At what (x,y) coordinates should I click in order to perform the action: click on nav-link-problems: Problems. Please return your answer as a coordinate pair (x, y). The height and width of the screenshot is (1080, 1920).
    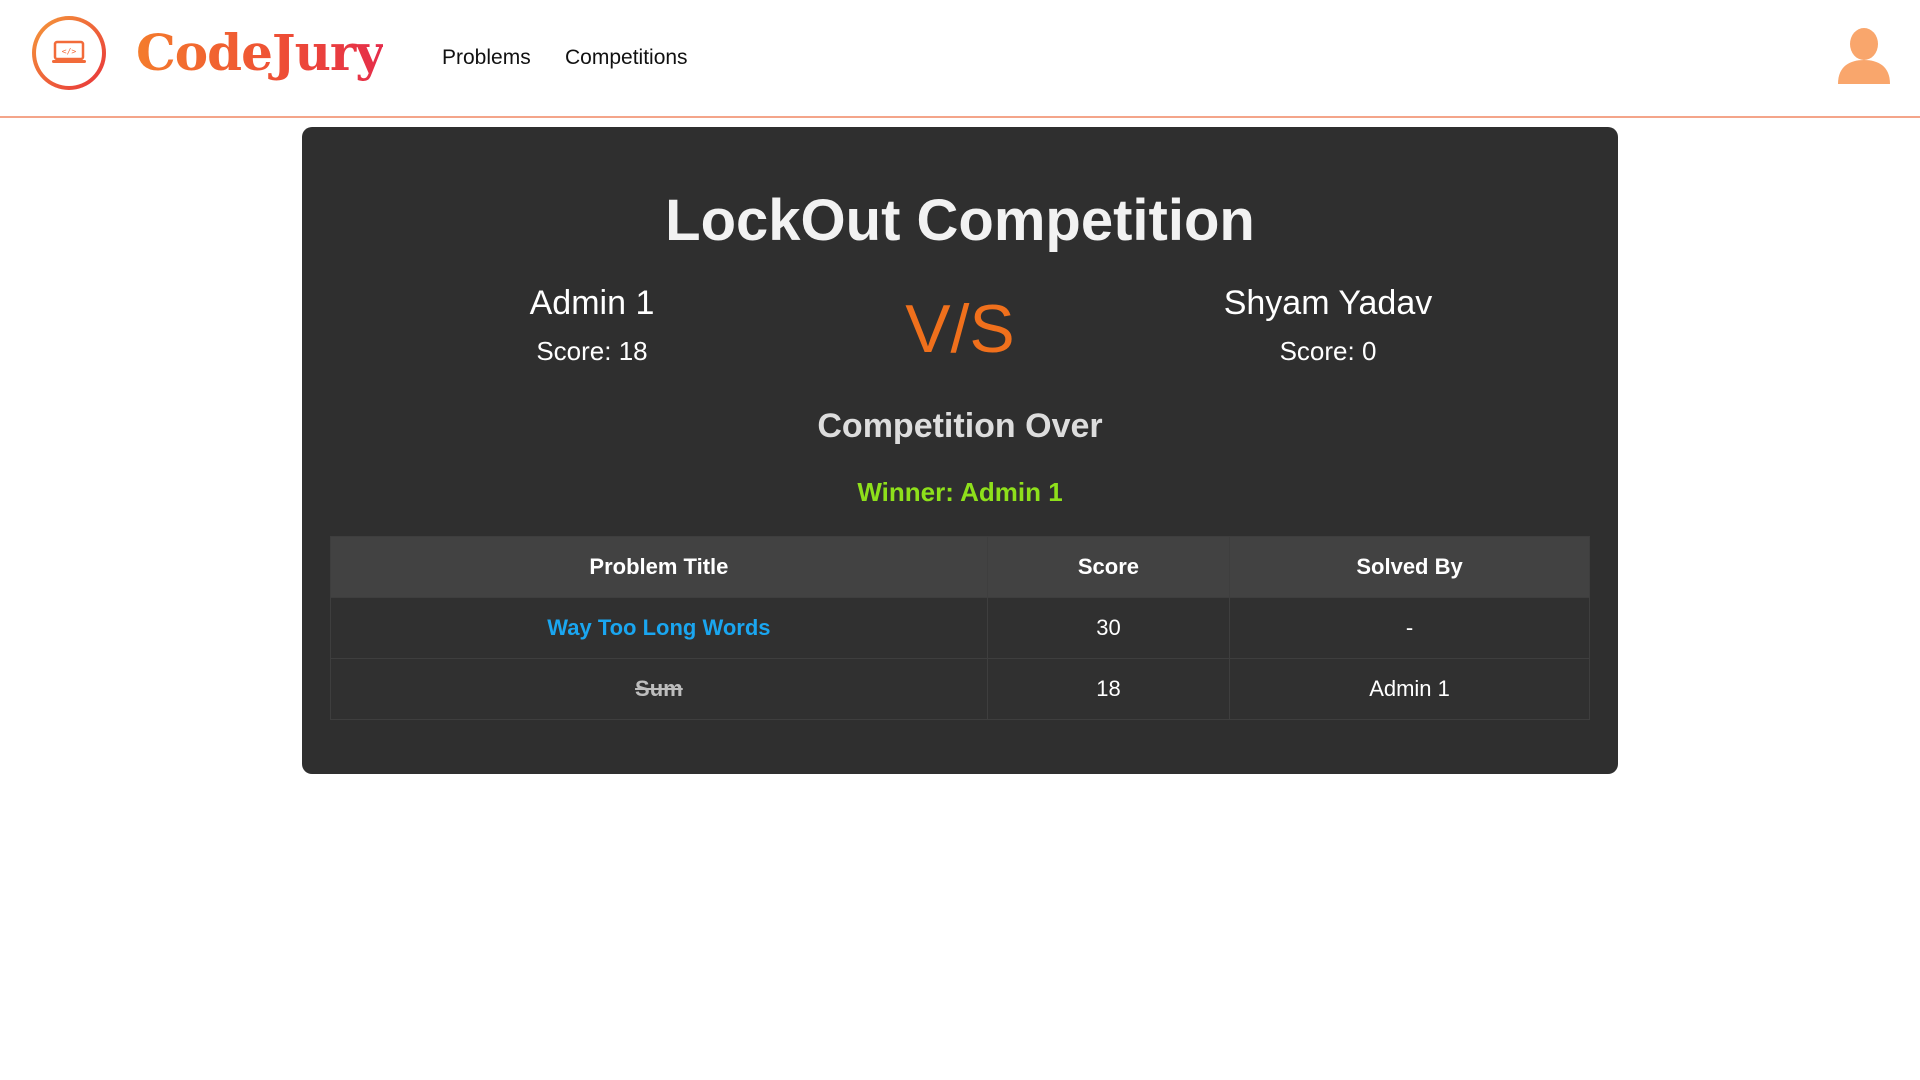
    Looking at the image, I should click on (486, 58).